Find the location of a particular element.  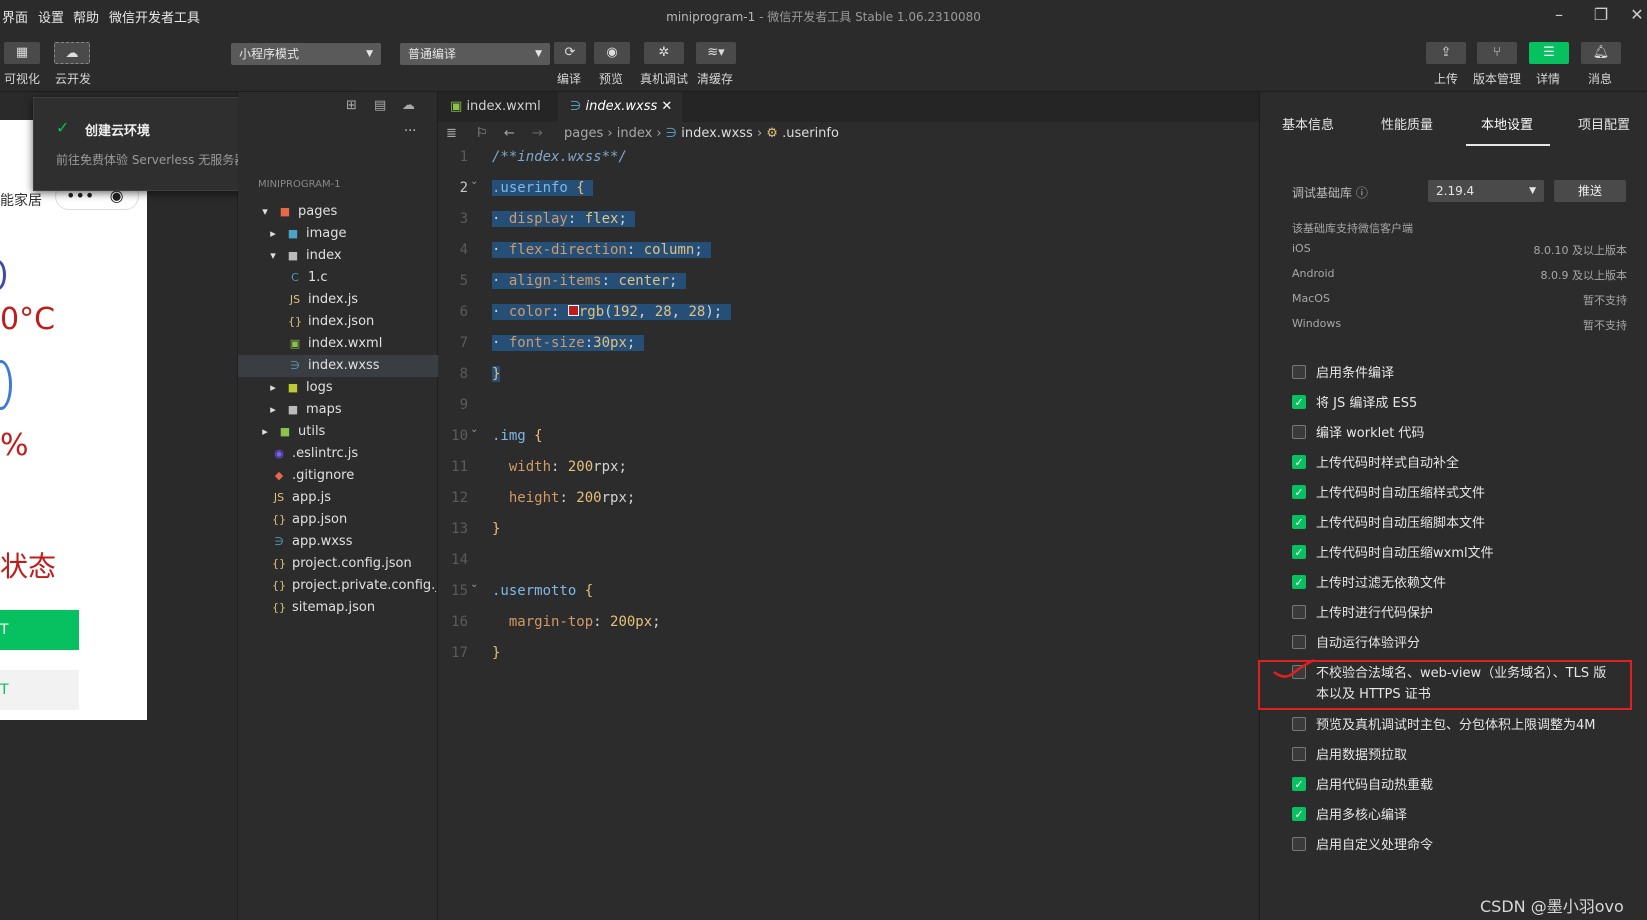

option-label: 上传代码时自动压缩脚本文件 is located at coordinates (1400, 521).